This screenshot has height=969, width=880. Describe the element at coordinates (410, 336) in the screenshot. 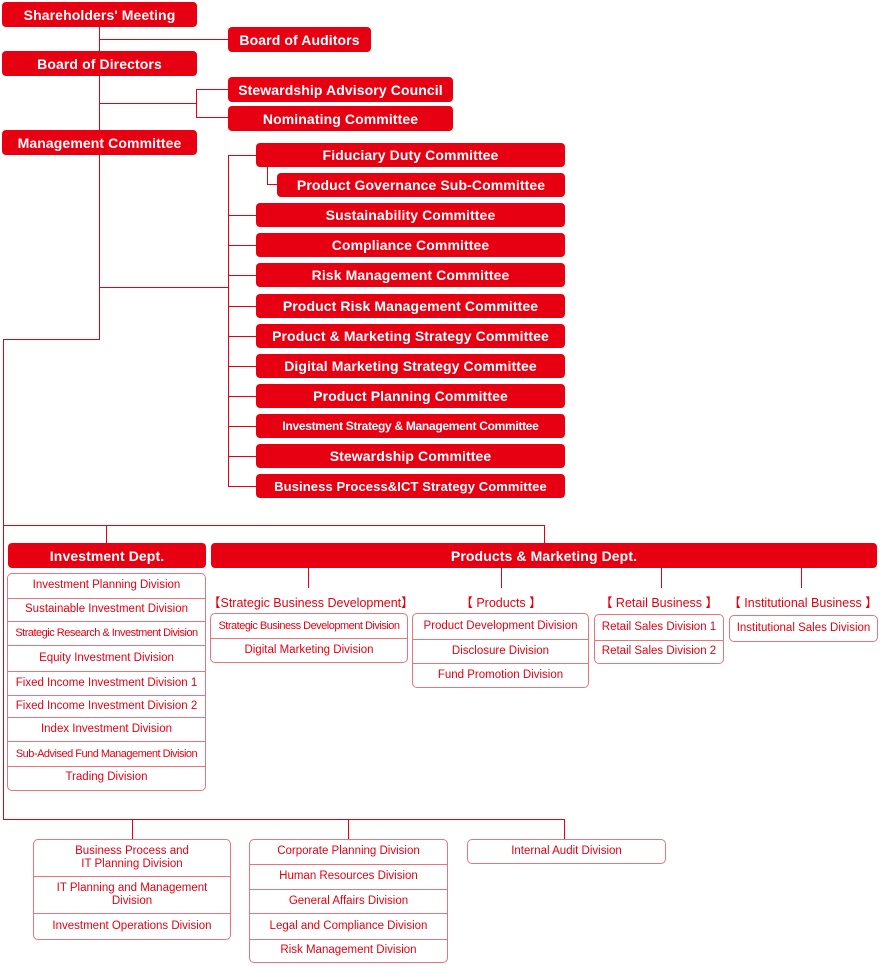

I see `committee-product-marketing-strategy: Product & Marketing Strategy Committee` at that location.